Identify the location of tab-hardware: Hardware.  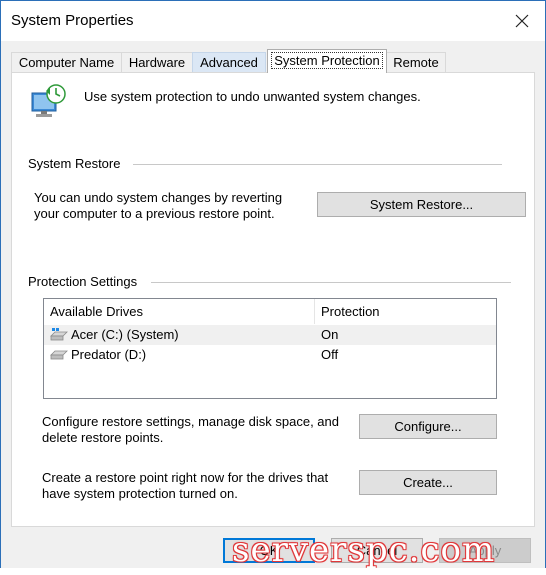
(157, 62).